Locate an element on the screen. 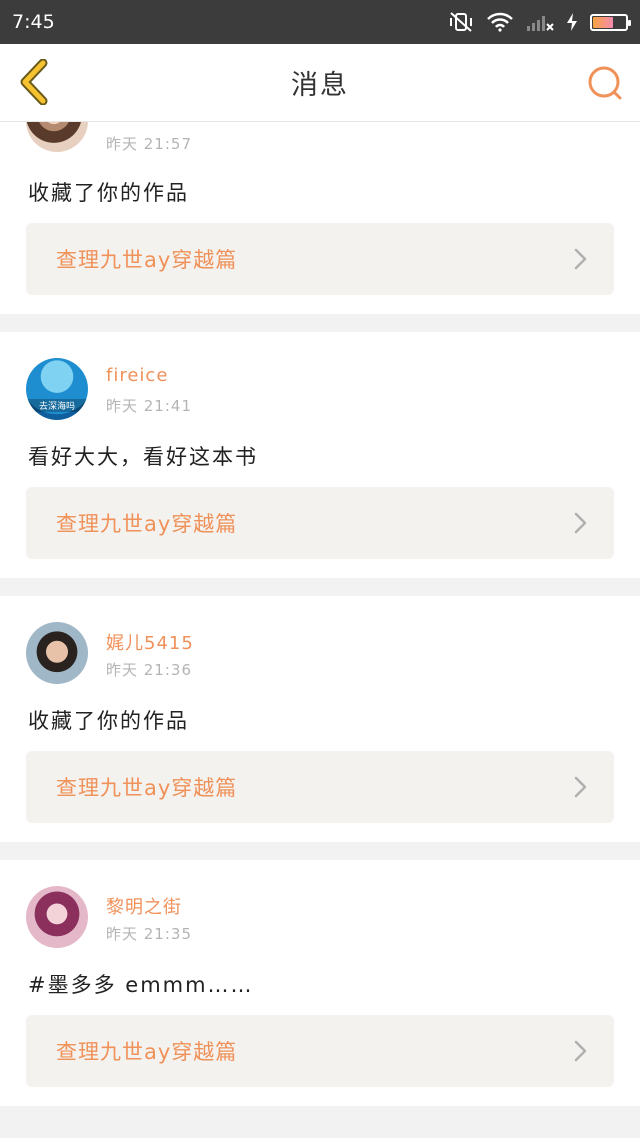 Image resolution: width=640 pixels, height=1138 pixels. user-name: 黎明之街 is located at coordinates (144, 906).